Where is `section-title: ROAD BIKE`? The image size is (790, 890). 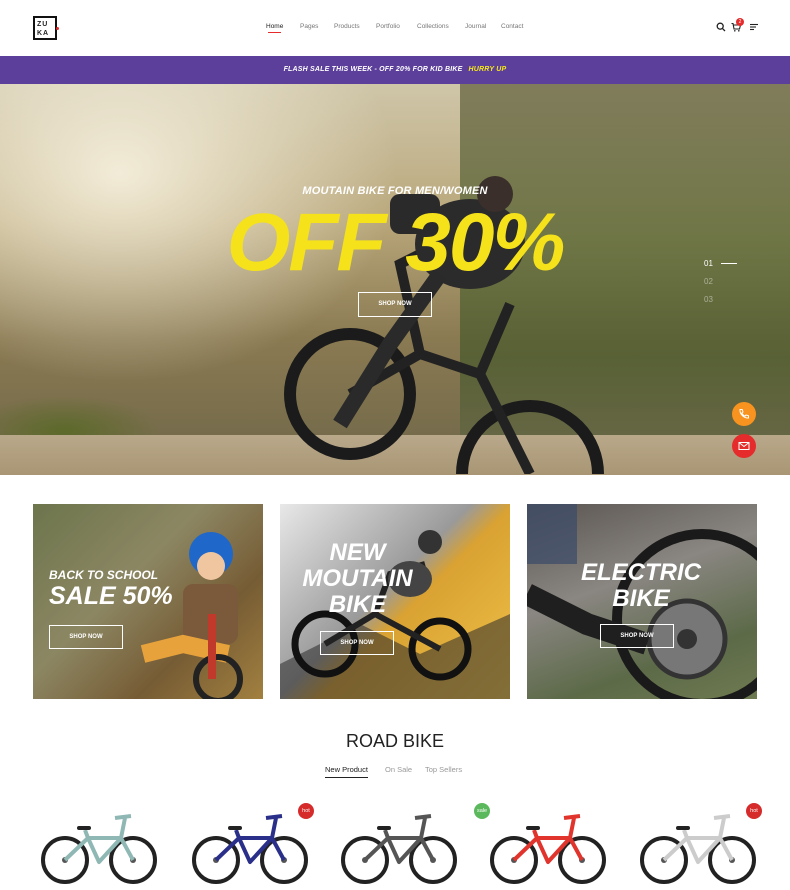
section-title: ROAD BIKE is located at coordinates (395, 741).